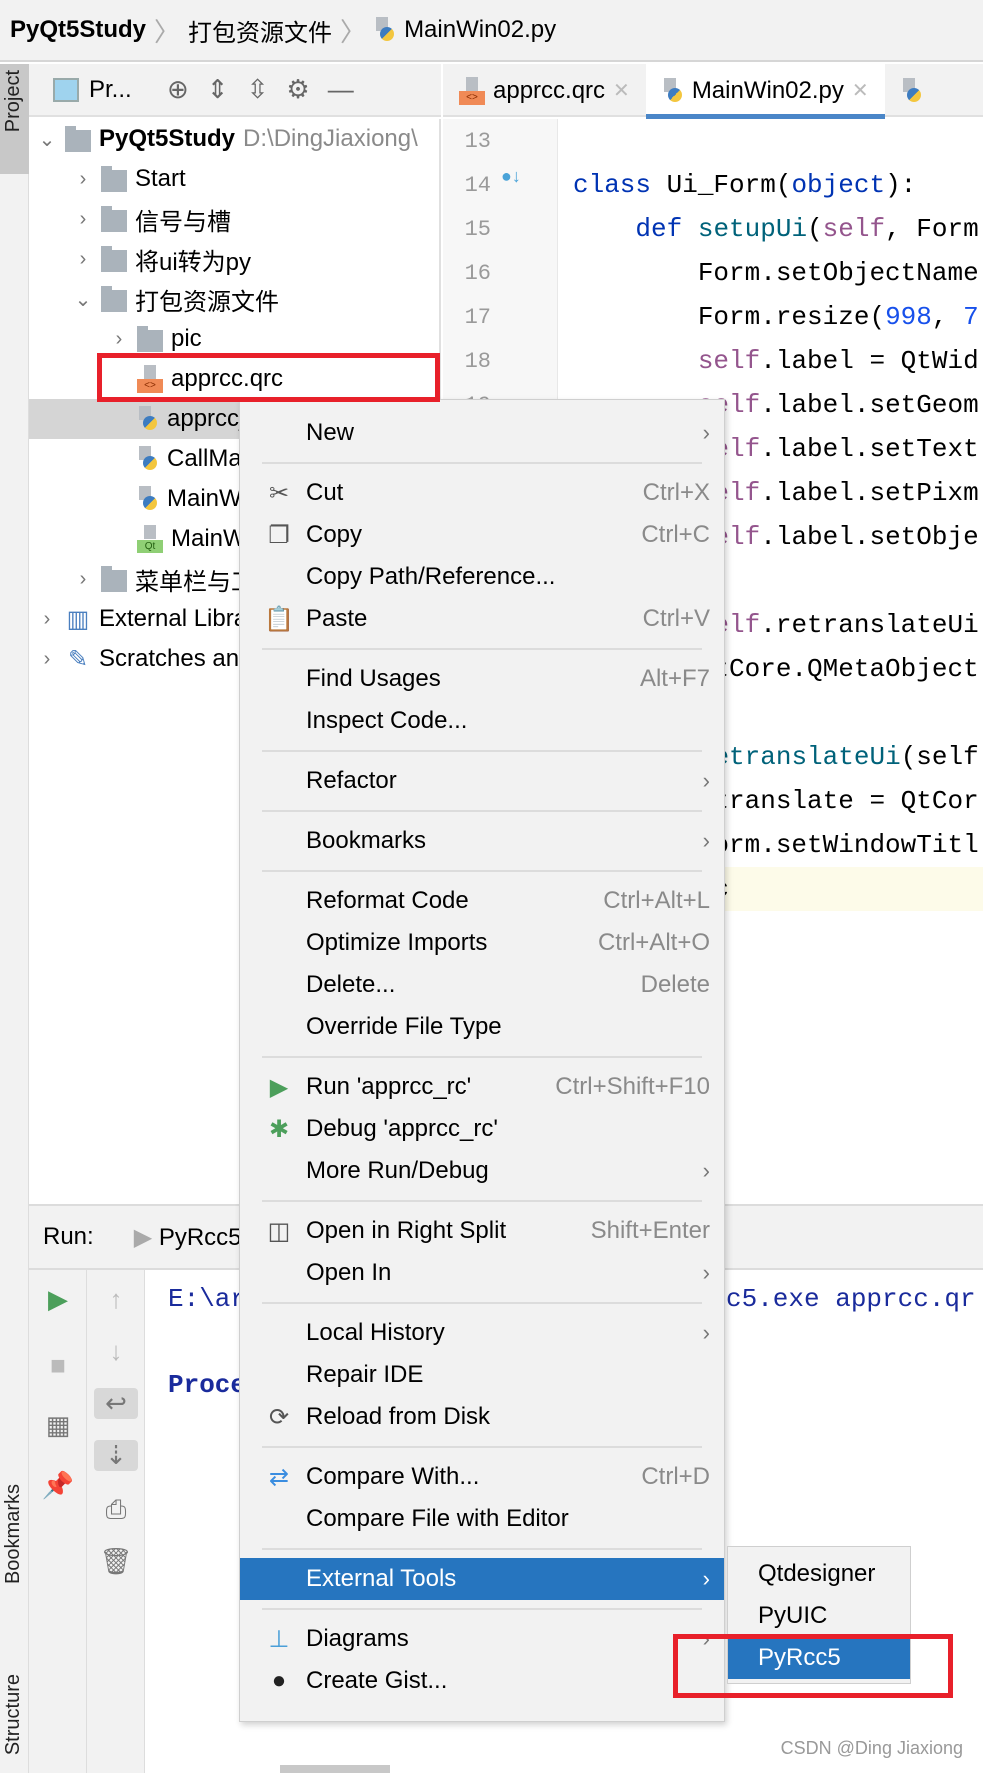  What do you see at coordinates (482, 841) in the screenshot?
I see `menu-item-bookmarks: Bookmarks ›` at bounding box center [482, 841].